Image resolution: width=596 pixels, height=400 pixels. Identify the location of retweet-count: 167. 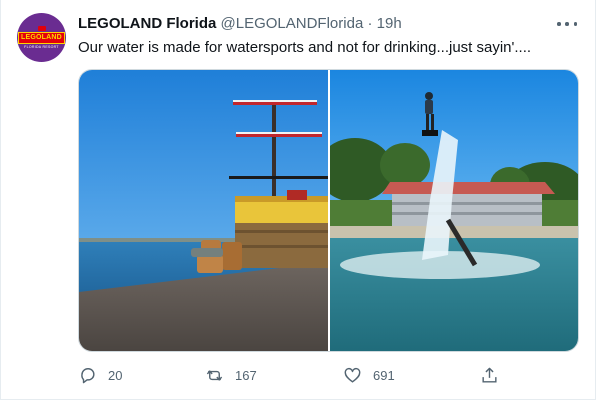
(246, 375).